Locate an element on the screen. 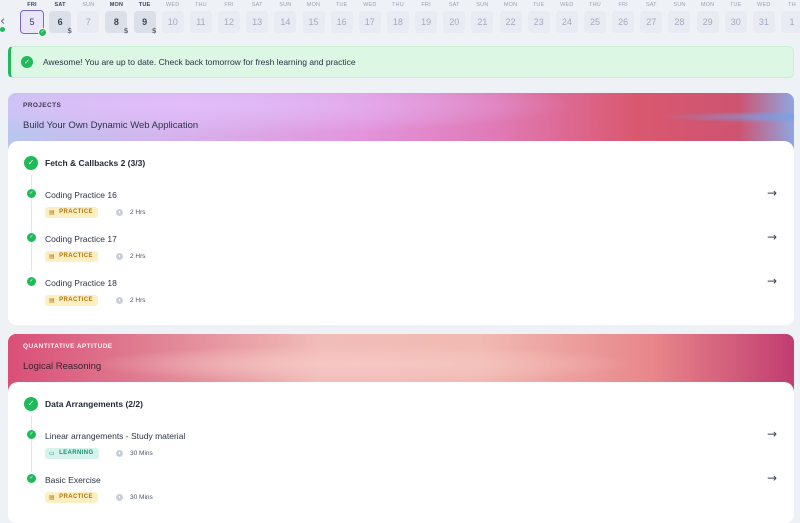  date-box: 28 is located at coordinates (679, 22).